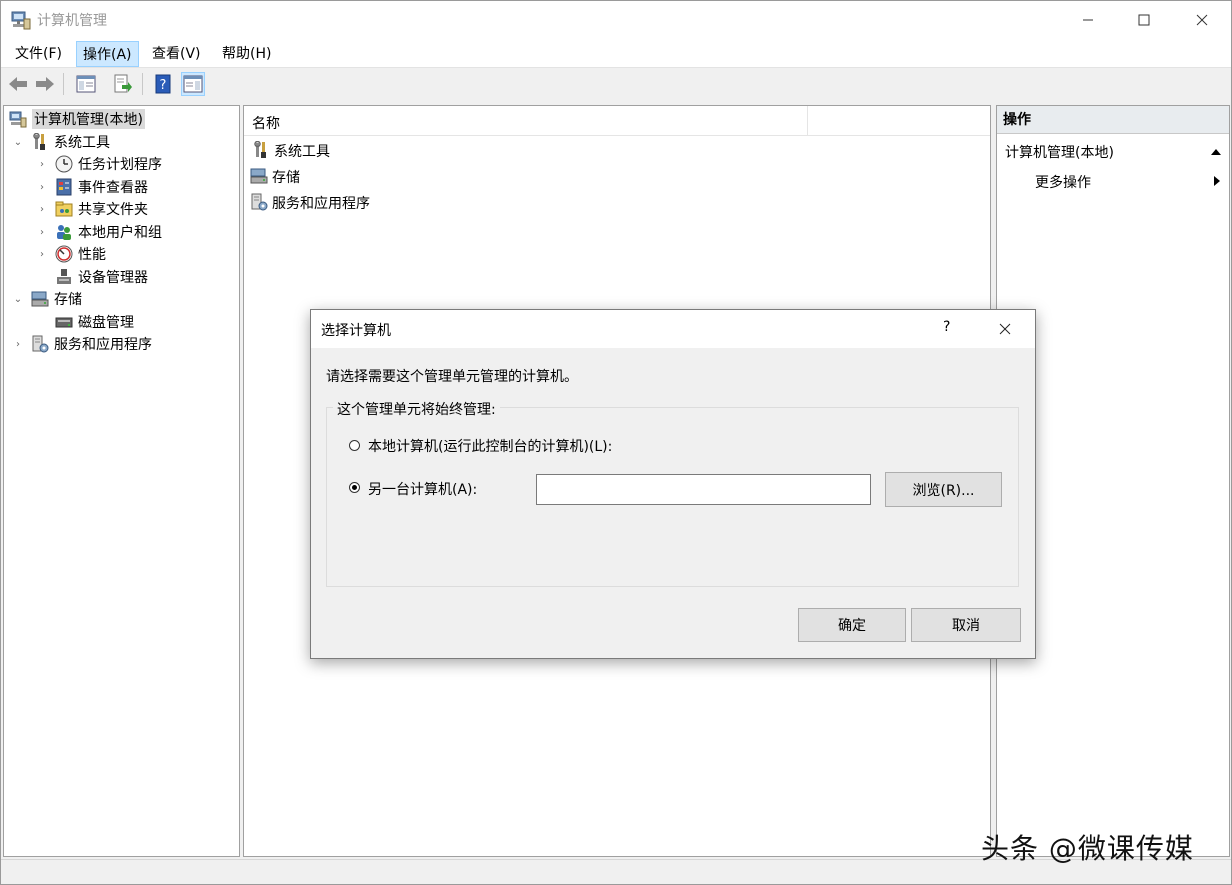 The height and width of the screenshot is (885, 1232). What do you see at coordinates (64, 277) in the screenshot?
I see `device-manager-icon` at bounding box center [64, 277].